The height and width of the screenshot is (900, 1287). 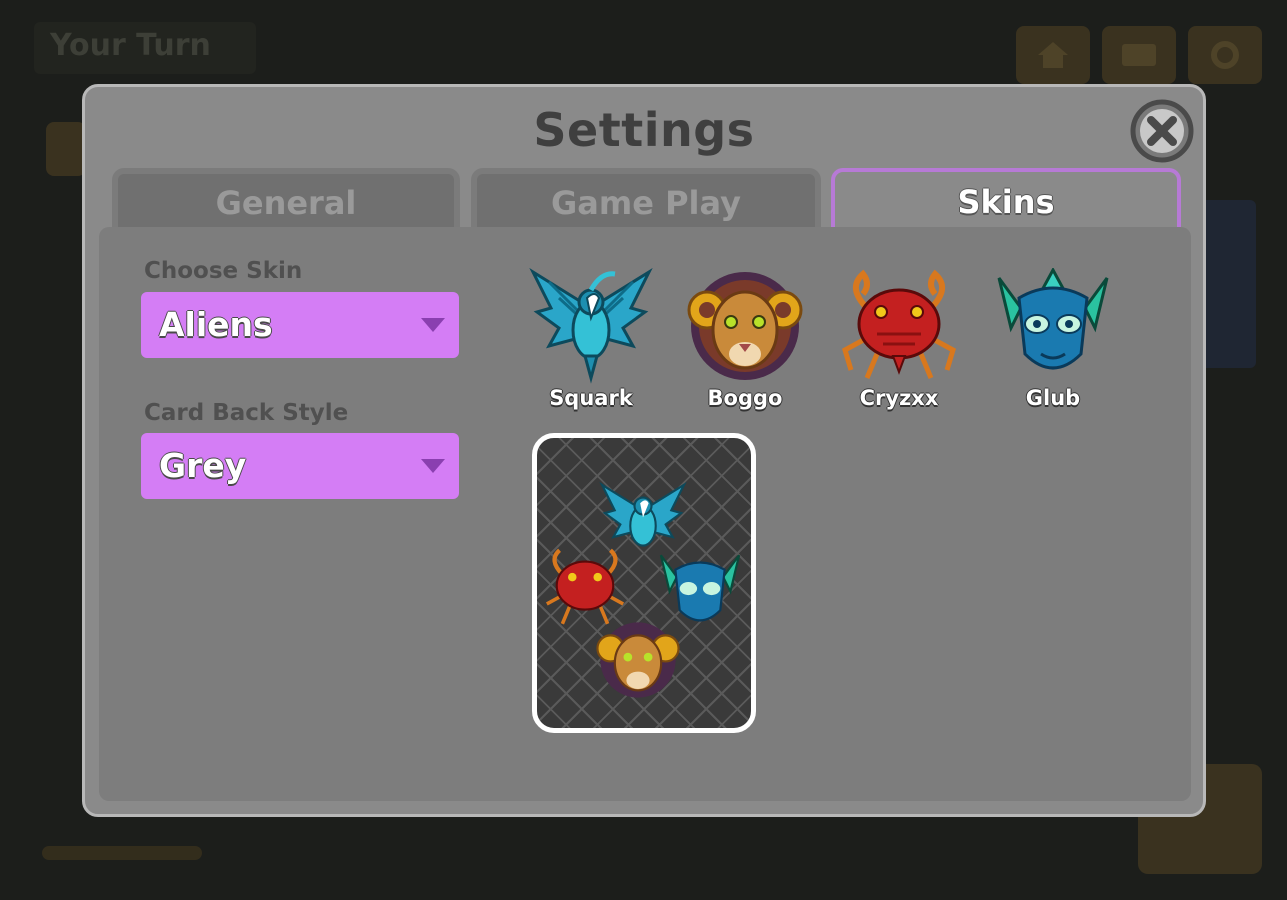 I want to click on tab-general: General, so click(x=286, y=201).